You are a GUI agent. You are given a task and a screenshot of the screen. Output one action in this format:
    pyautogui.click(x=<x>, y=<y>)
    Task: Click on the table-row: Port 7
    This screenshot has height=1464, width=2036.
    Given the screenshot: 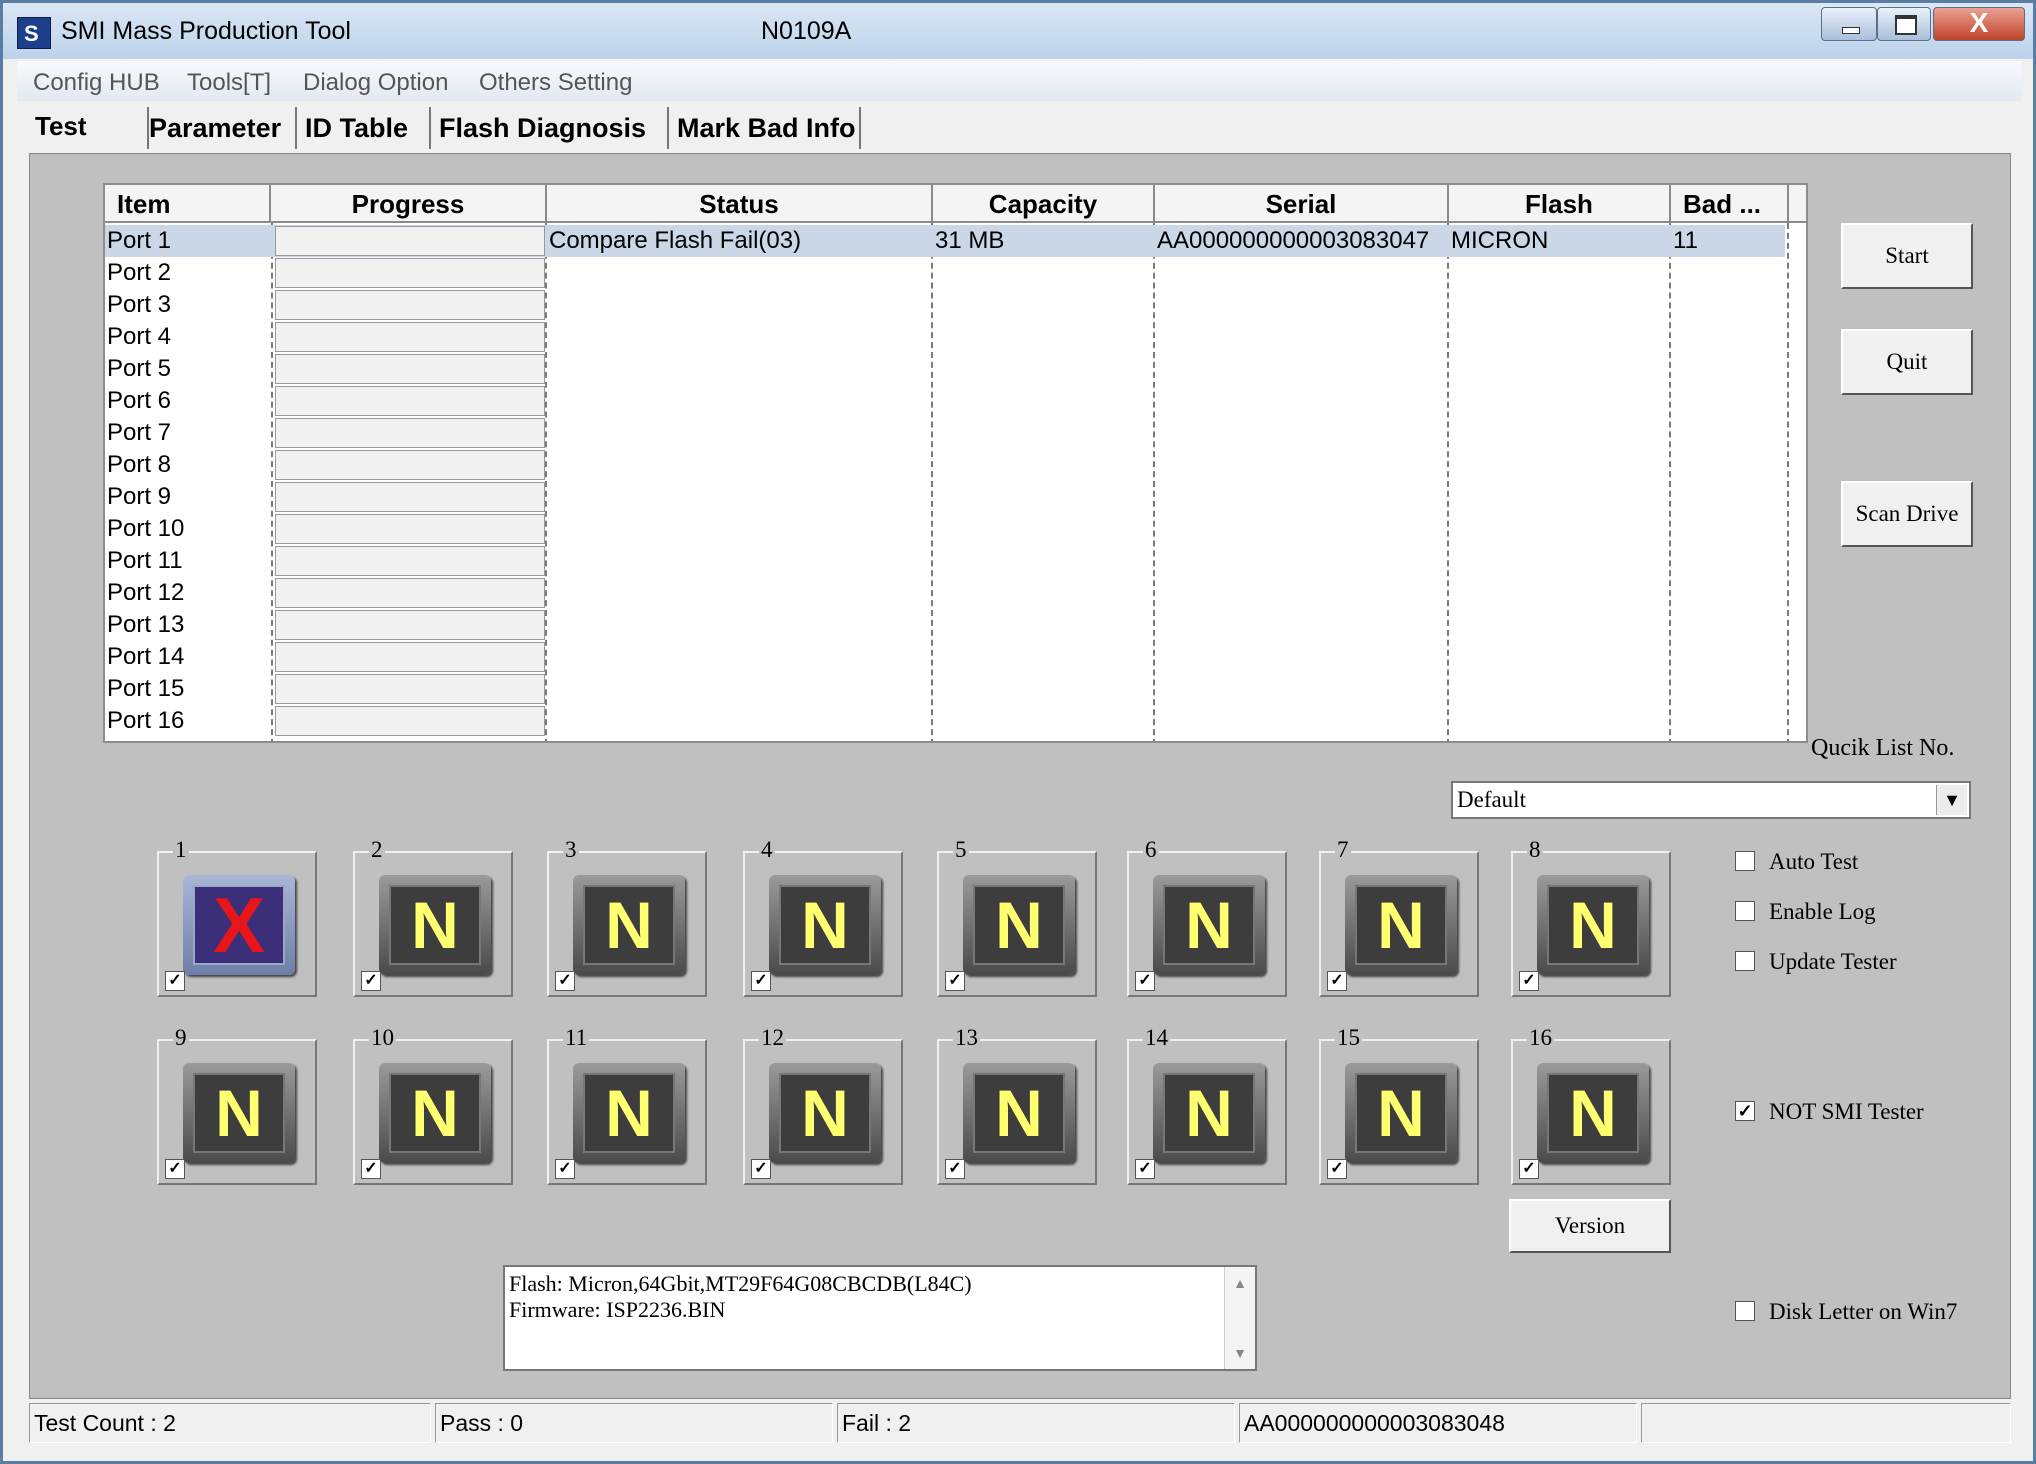 What is the action you would take?
    pyautogui.click(x=955, y=433)
    